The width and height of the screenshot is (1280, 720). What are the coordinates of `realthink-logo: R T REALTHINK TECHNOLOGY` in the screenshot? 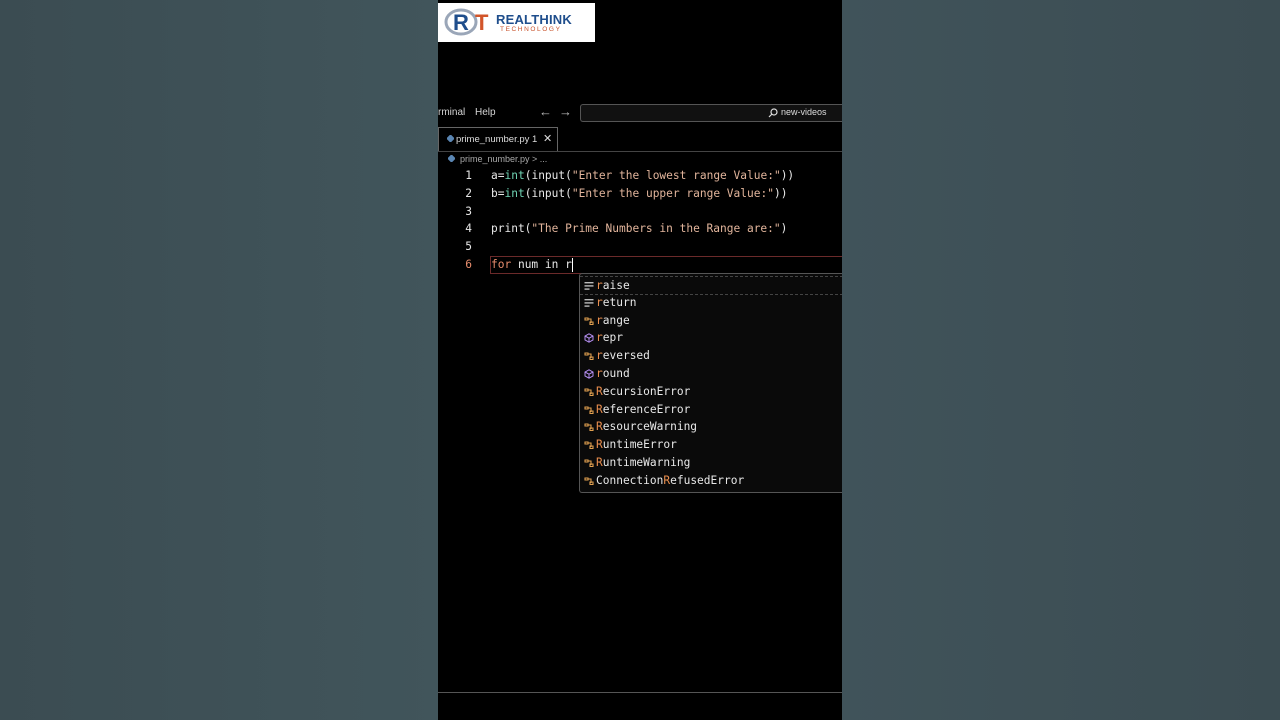 It's located at (516, 22).